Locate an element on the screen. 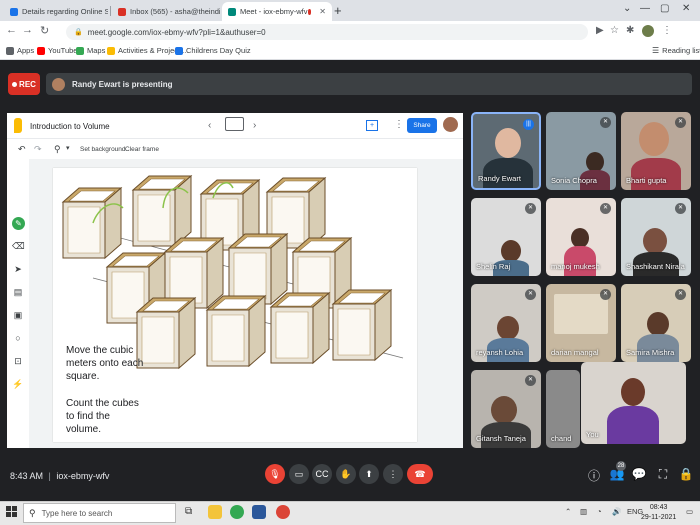  account-avatar is located at coordinates (450, 124).